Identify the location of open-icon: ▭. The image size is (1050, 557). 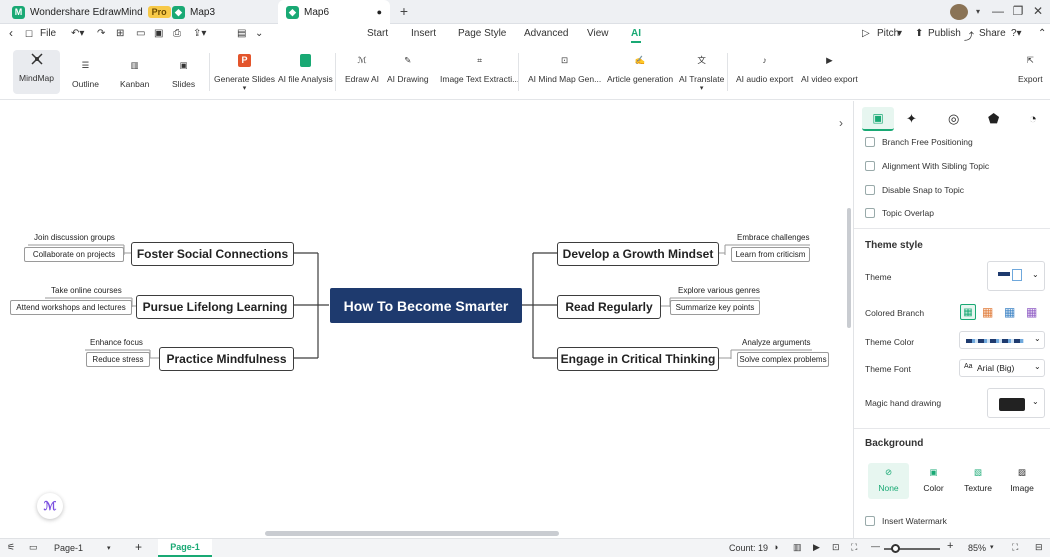
(140, 33).